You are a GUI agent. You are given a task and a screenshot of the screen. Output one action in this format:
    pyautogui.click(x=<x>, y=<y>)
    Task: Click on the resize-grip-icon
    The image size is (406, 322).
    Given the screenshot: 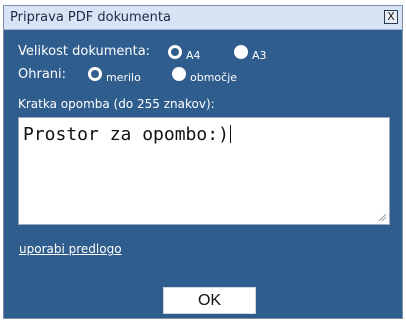 What is the action you would take?
    pyautogui.click(x=382, y=217)
    